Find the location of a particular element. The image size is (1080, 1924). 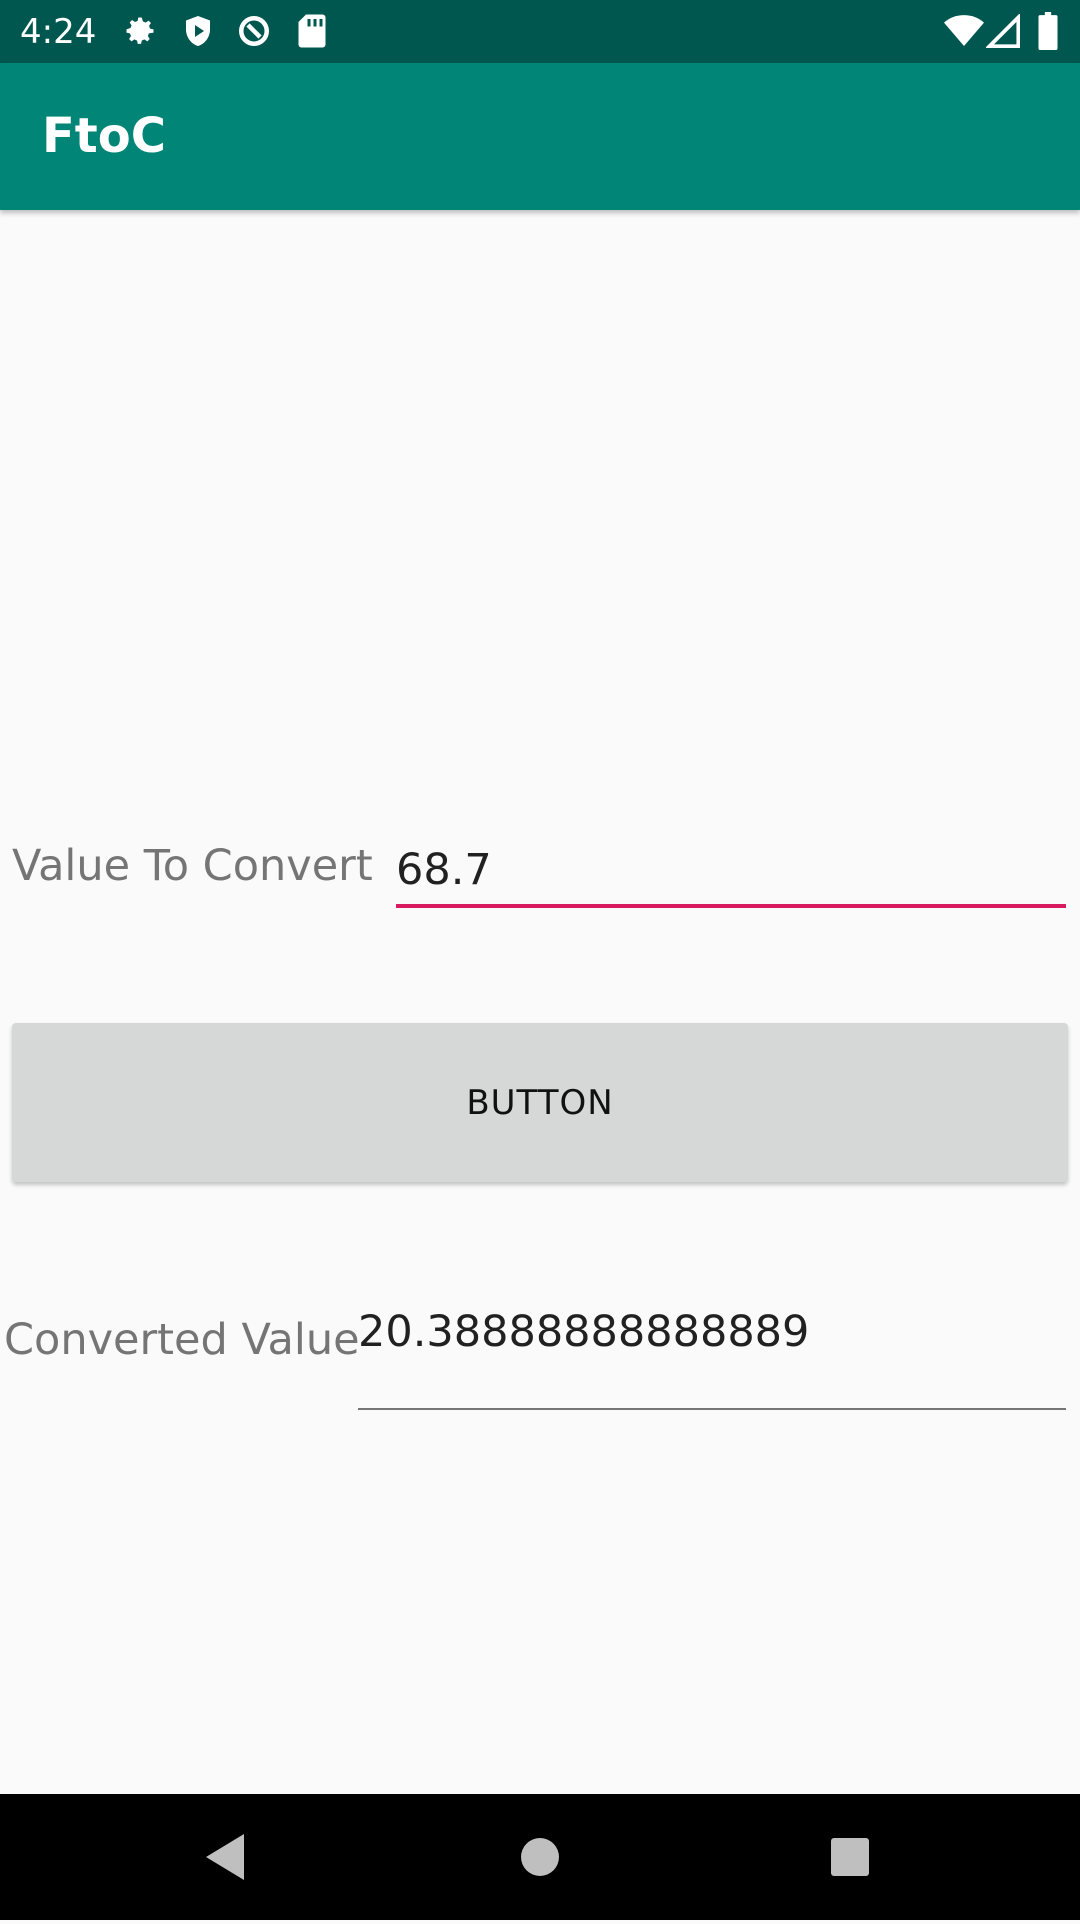

converted-value-field: 20.38888888888889 is located at coordinates (712, 1355).